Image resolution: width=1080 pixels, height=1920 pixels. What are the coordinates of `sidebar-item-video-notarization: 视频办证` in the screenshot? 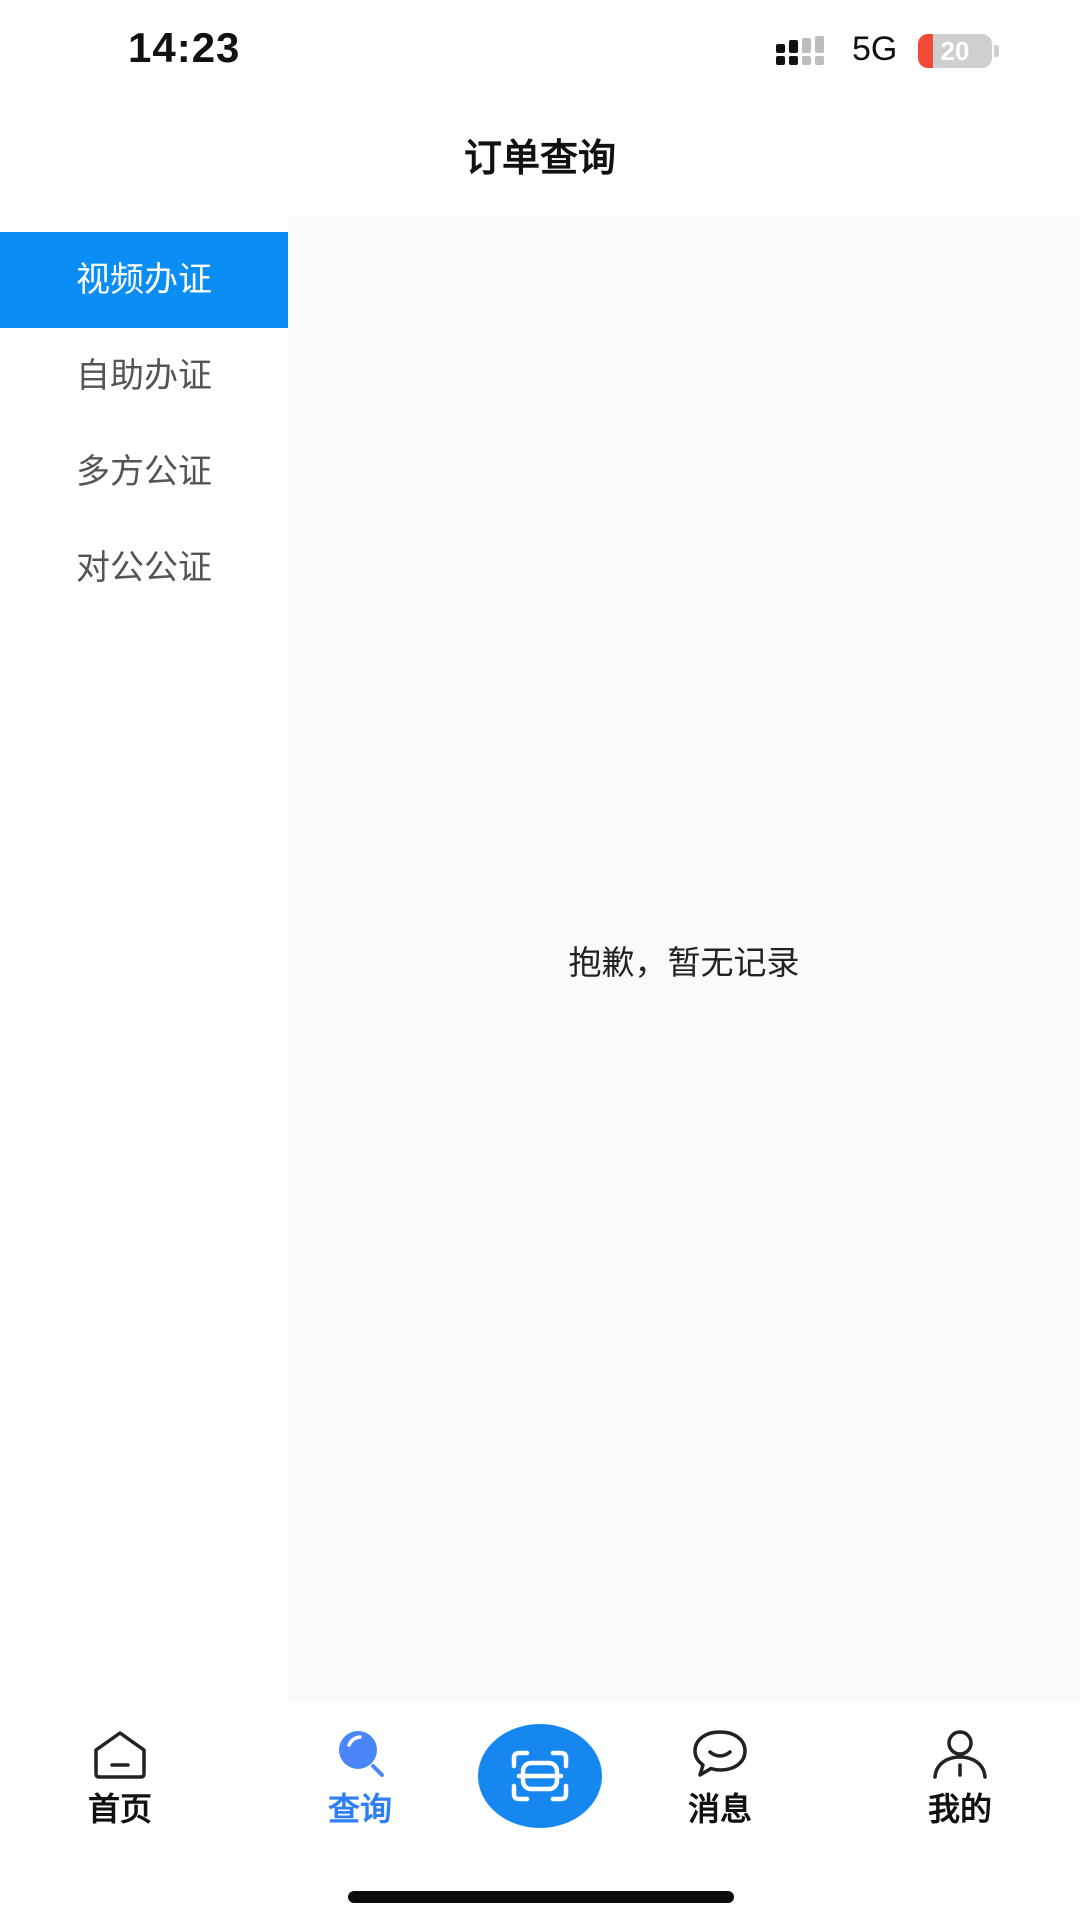 It's located at (144, 280).